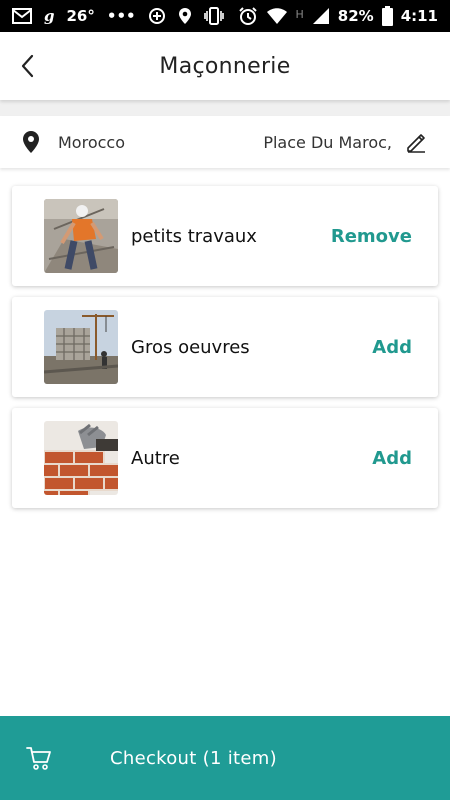  I want to click on chevron-left-icon, so click(27, 66).